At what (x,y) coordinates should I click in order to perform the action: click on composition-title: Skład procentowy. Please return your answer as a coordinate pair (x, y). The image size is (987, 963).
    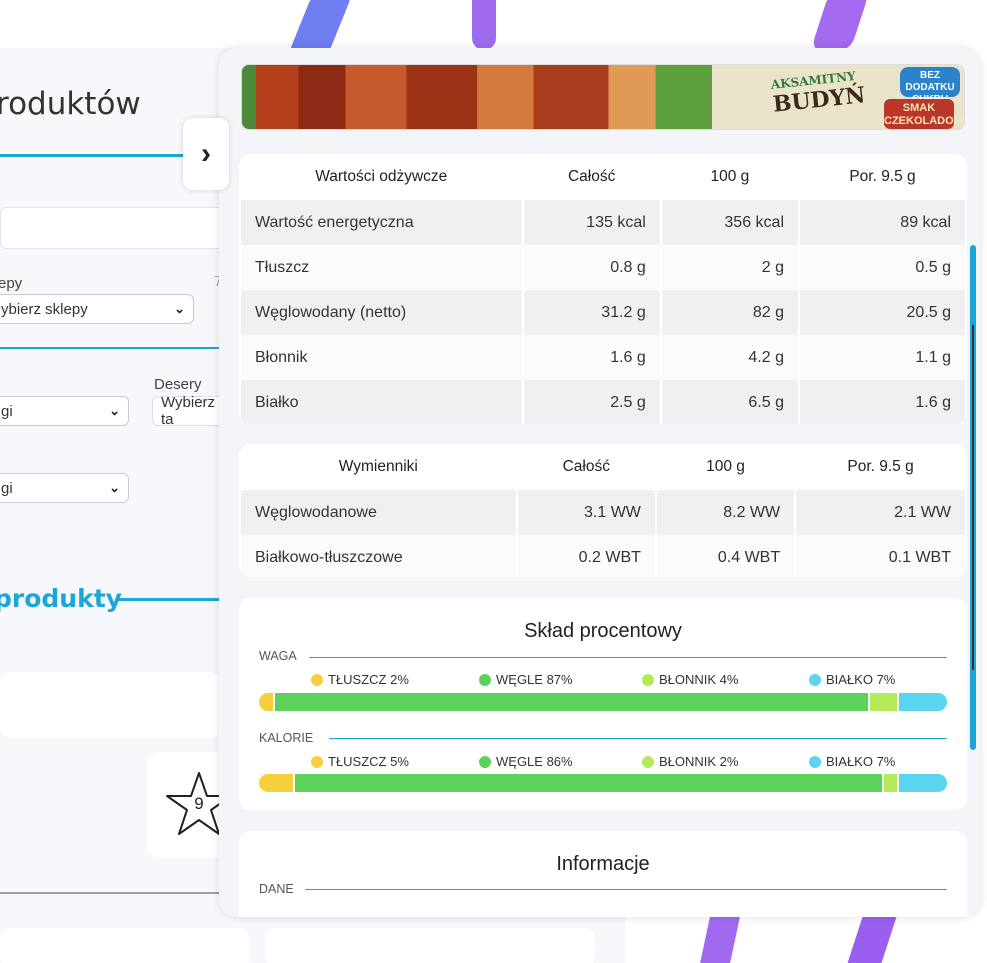
    Looking at the image, I should click on (603, 631).